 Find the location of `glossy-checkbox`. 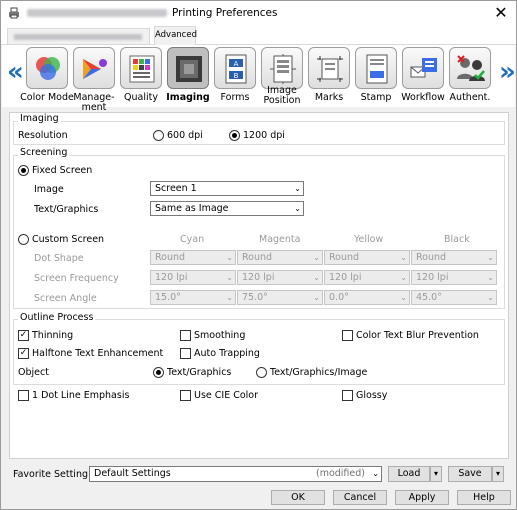

glossy-checkbox is located at coordinates (347, 395).